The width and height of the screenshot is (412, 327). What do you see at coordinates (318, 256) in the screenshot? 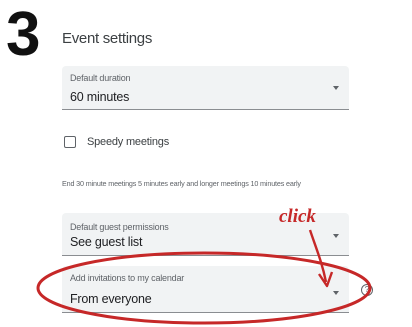
I see `annotation-arrow` at bounding box center [318, 256].